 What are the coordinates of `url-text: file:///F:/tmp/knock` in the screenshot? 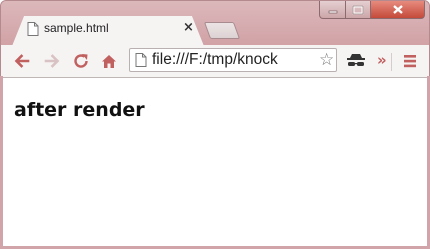 It's located at (215, 60).